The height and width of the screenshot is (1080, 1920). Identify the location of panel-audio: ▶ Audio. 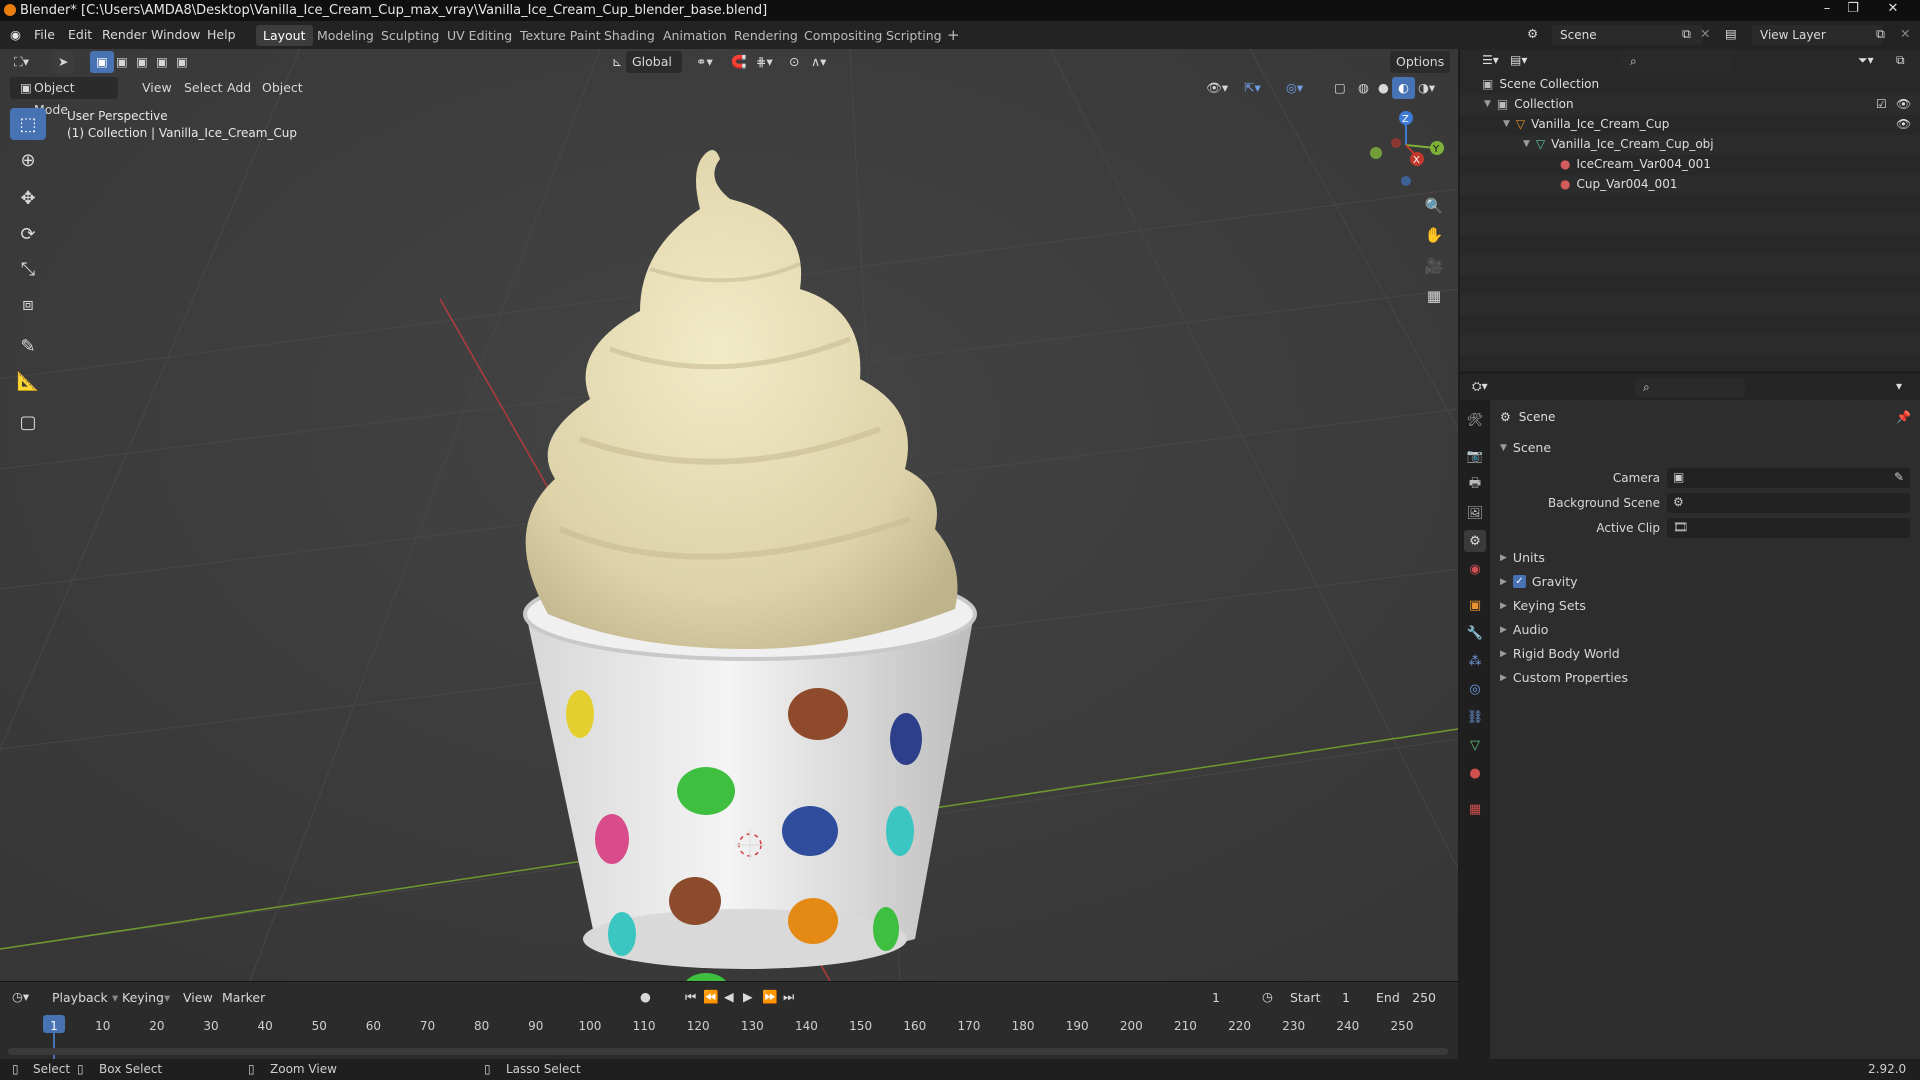
(1524, 629).